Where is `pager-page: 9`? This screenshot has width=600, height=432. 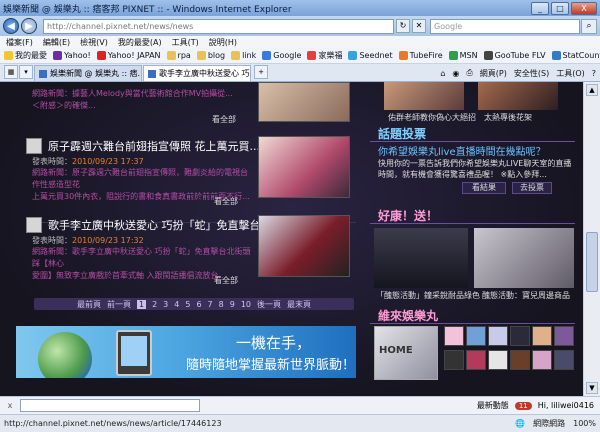
pager-page: 9 is located at coordinates (232, 304).